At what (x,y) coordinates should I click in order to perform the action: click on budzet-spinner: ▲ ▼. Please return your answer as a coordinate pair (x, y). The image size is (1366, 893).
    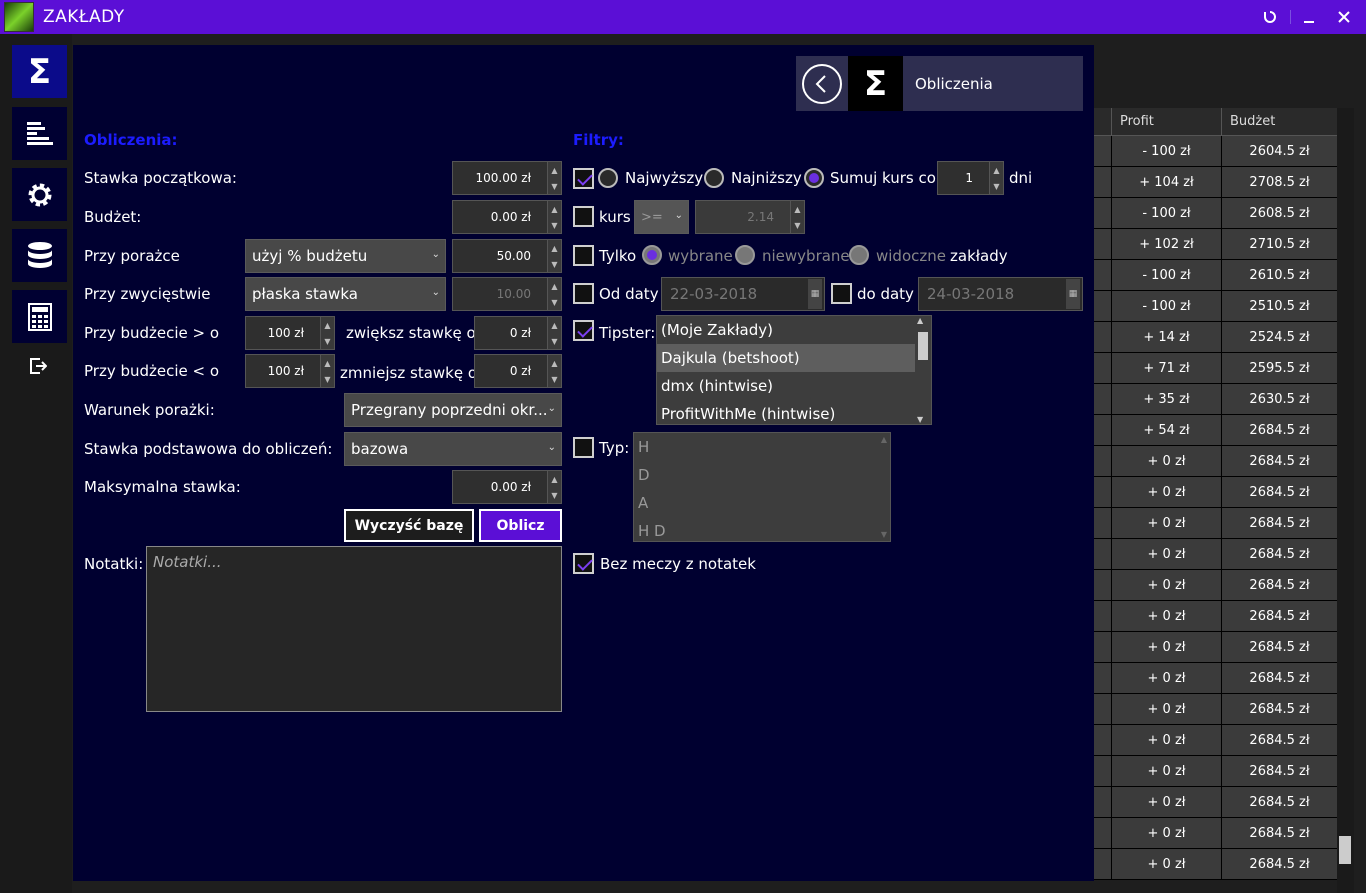
    Looking at the image, I should click on (554, 217).